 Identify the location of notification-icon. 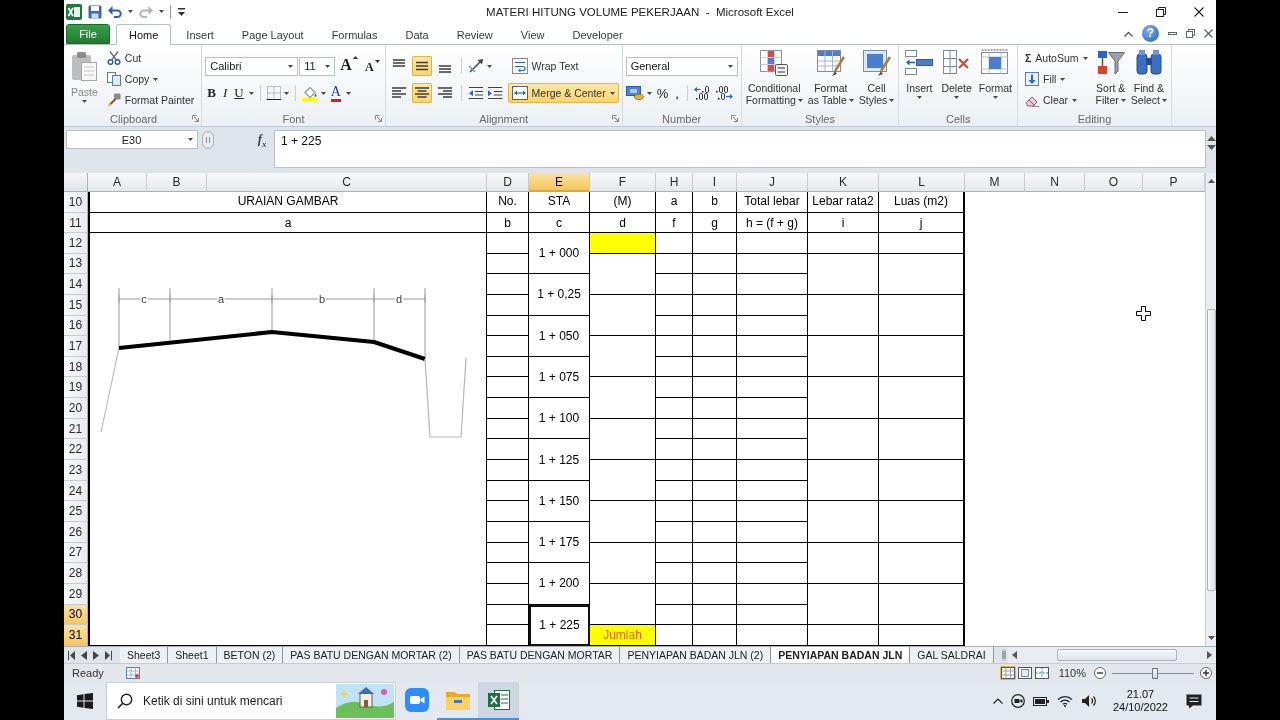
(1194, 701).